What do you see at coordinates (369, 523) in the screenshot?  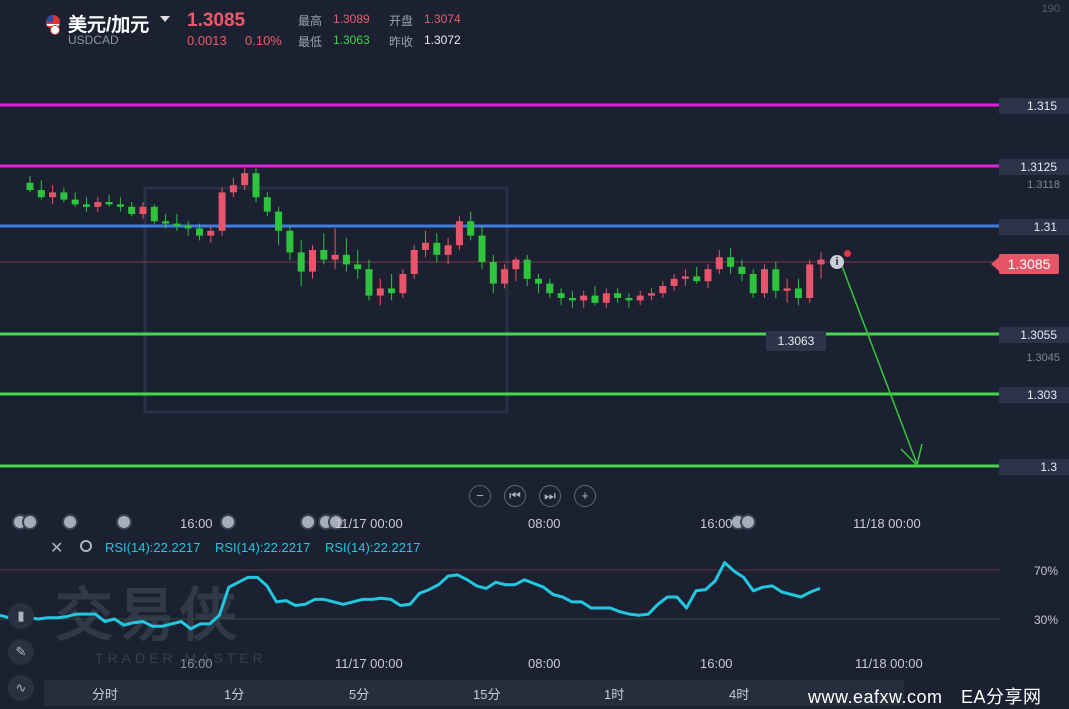 I see `time-label: 11/17 00:00` at bounding box center [369, 523].